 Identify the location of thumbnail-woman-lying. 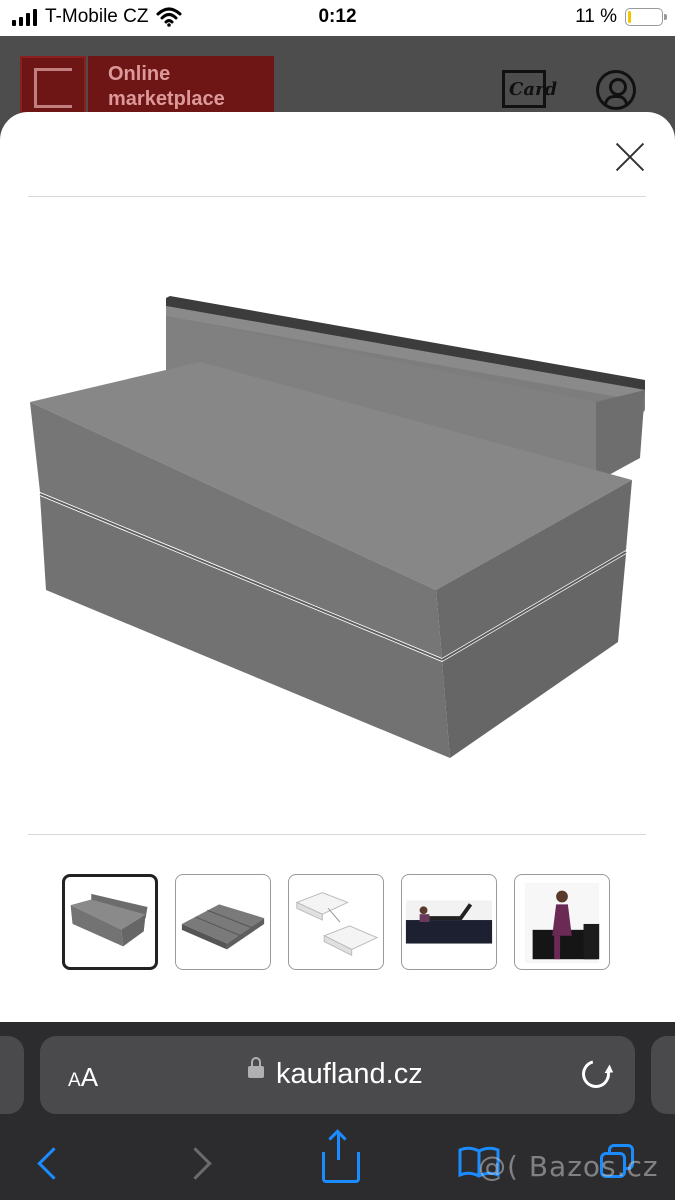
(449, 922).